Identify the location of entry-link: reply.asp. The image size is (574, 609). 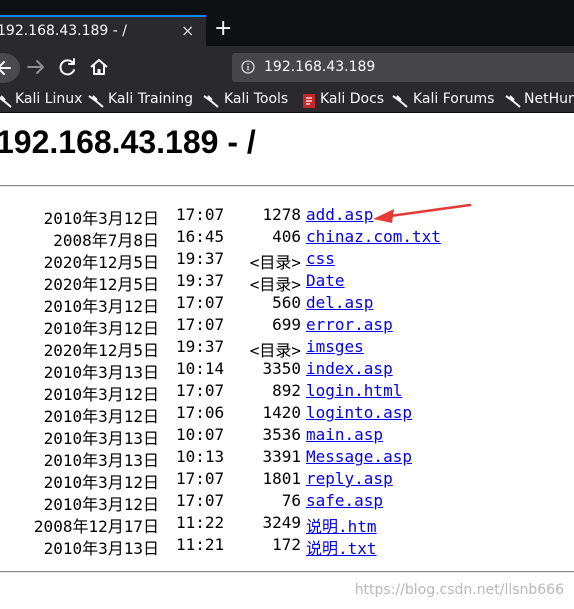
(349, 478).